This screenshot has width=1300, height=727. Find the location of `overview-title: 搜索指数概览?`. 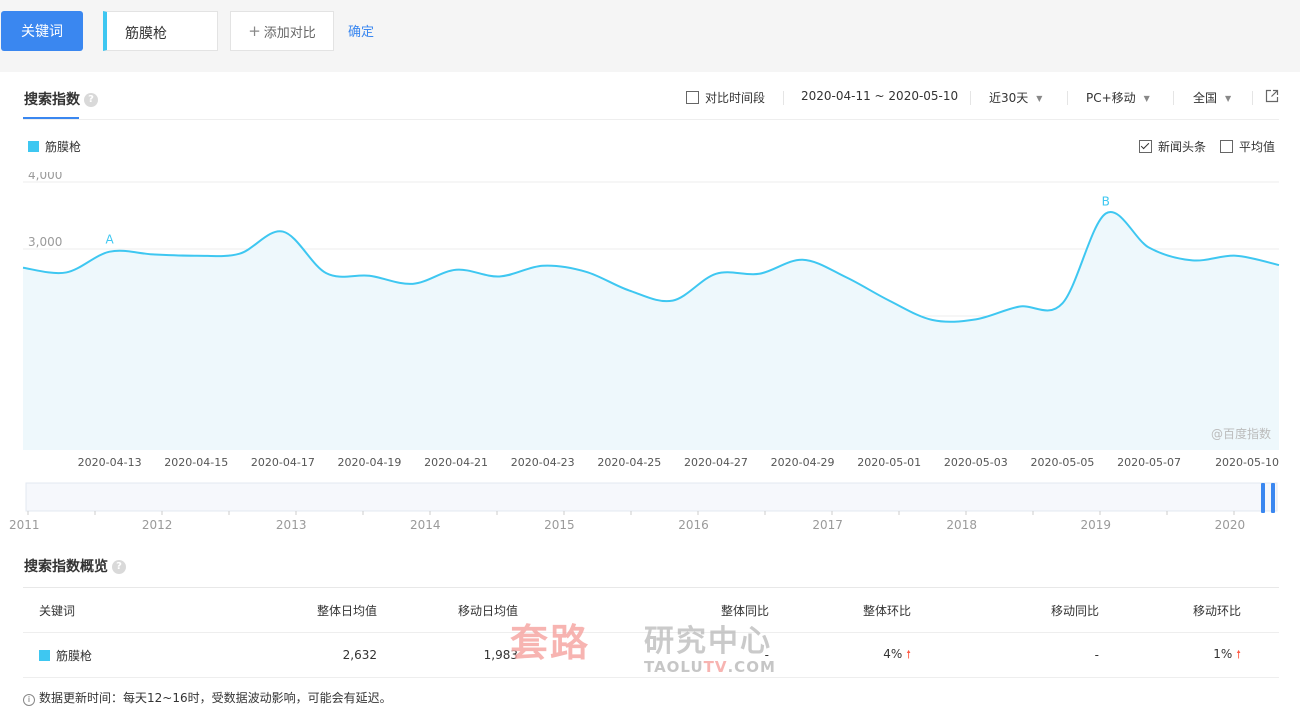

overview-title: 搜索指数概览? is located at coordinates (75, 566).